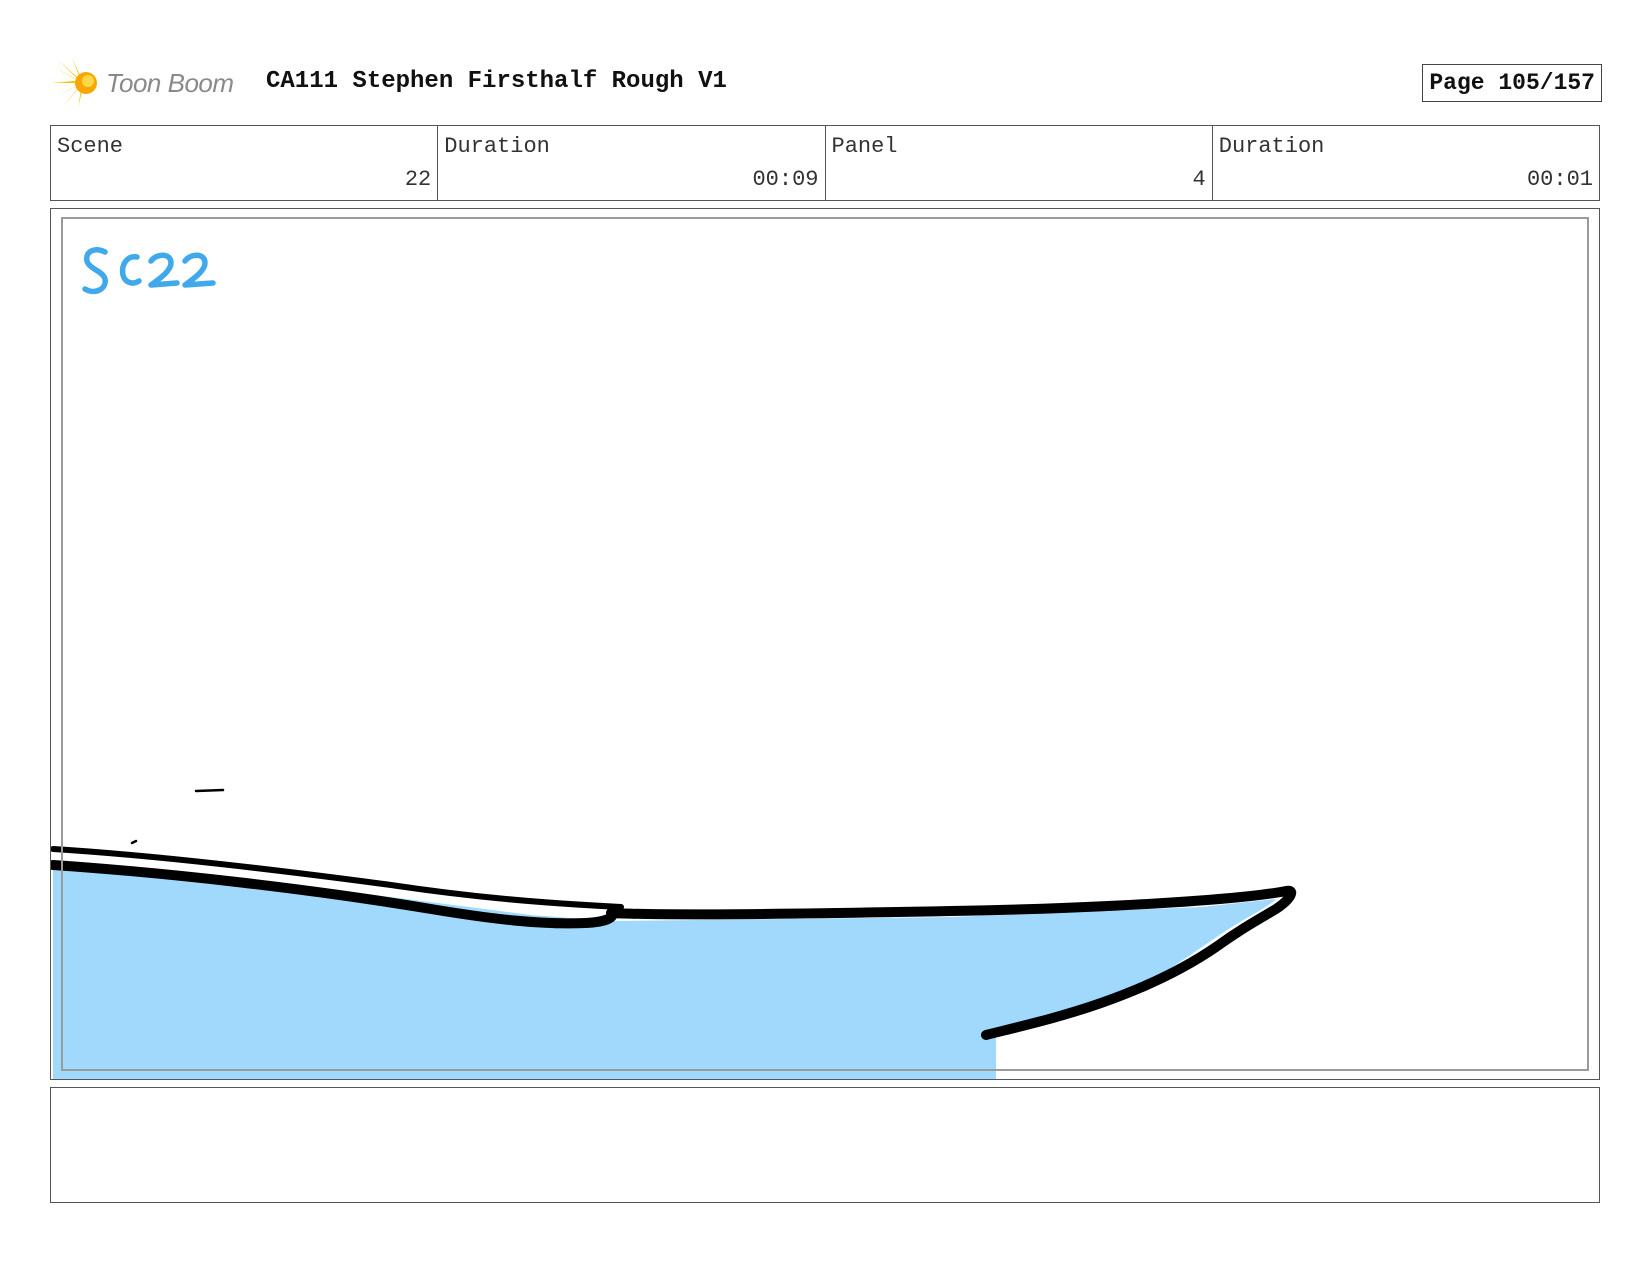 Image resolution: width=1650 pixels, height=1275 pixels. Describe the element at coordinates (90, 146) in the screenshot. I see `scene-label: Scene` at that location.